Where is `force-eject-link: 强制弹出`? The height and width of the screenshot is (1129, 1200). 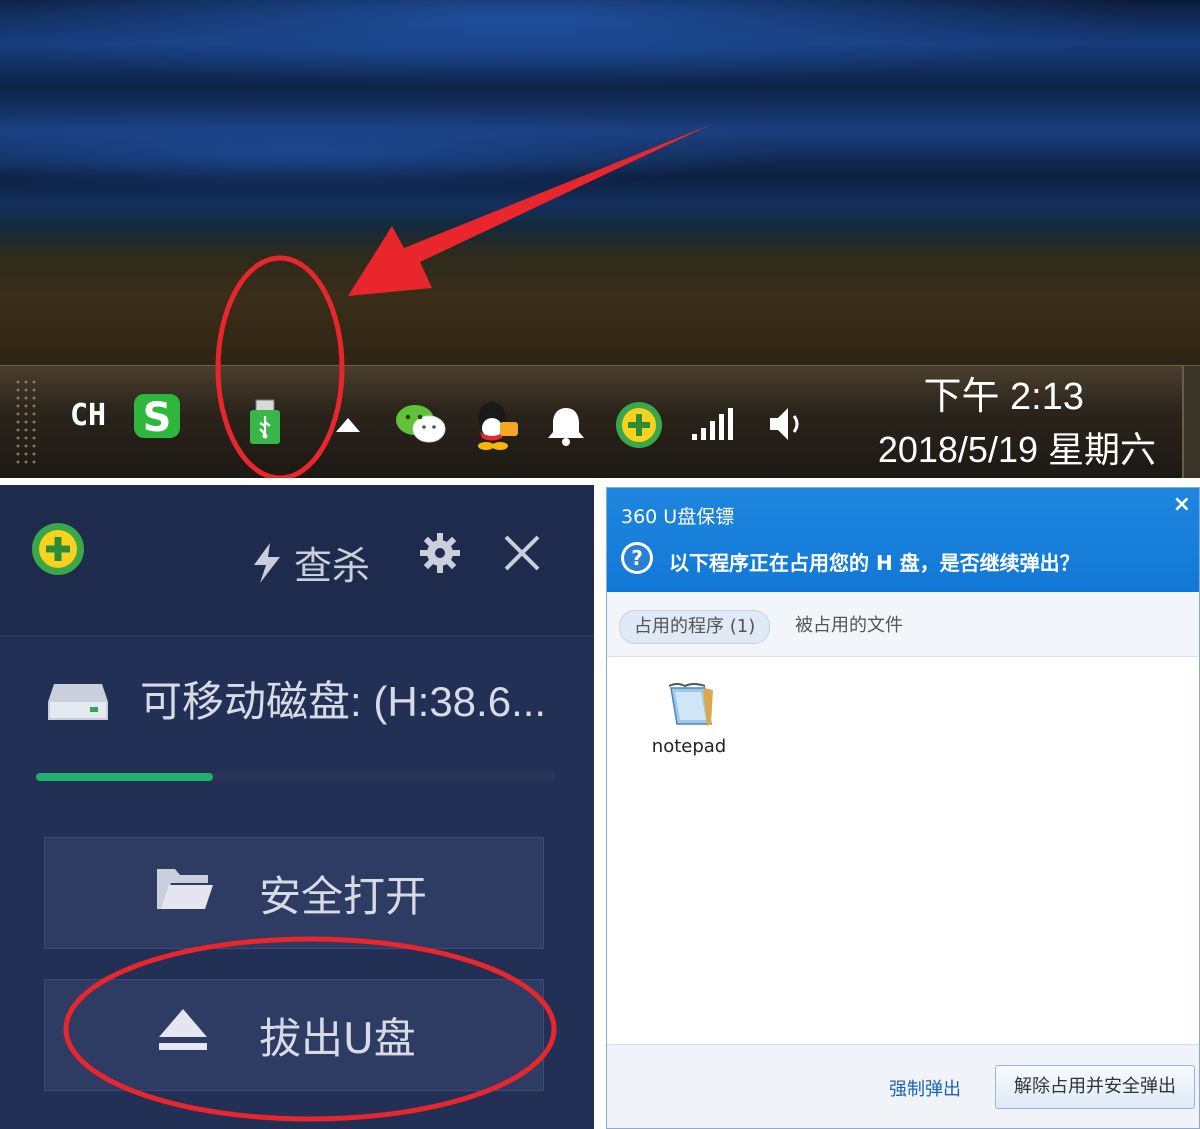
force-eject-link: 强制弹出 is located at coordinates (925, 1088).